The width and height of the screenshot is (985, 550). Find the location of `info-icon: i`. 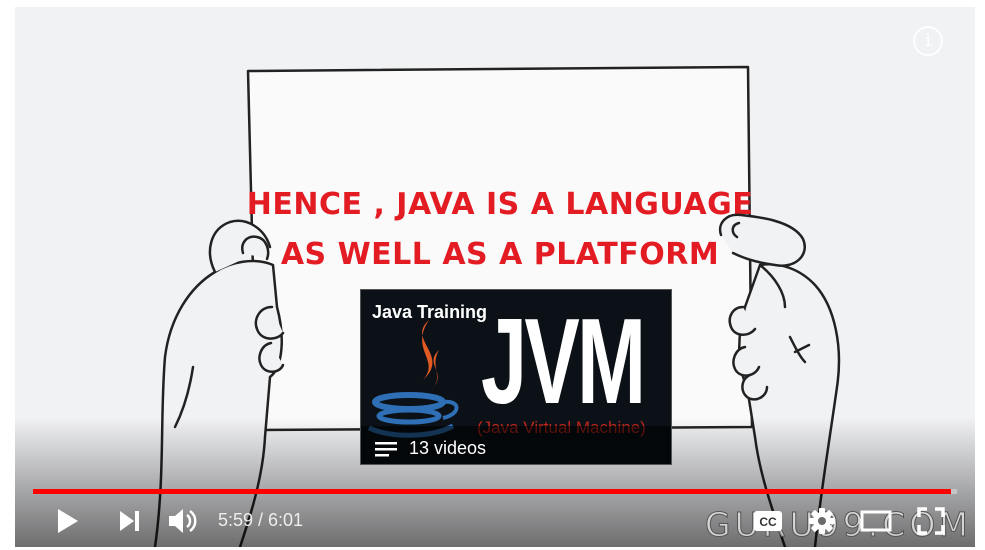

info-icon: i is located at coordinates (928, 40).